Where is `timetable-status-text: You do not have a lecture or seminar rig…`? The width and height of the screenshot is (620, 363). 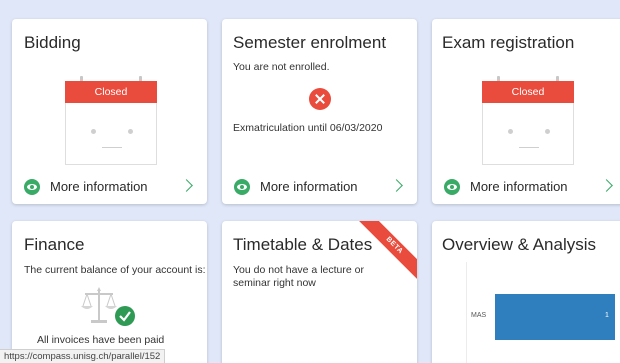
timetable-status-text: You do not have a lecture or seminar rig… is located at coordinates (298, 276).